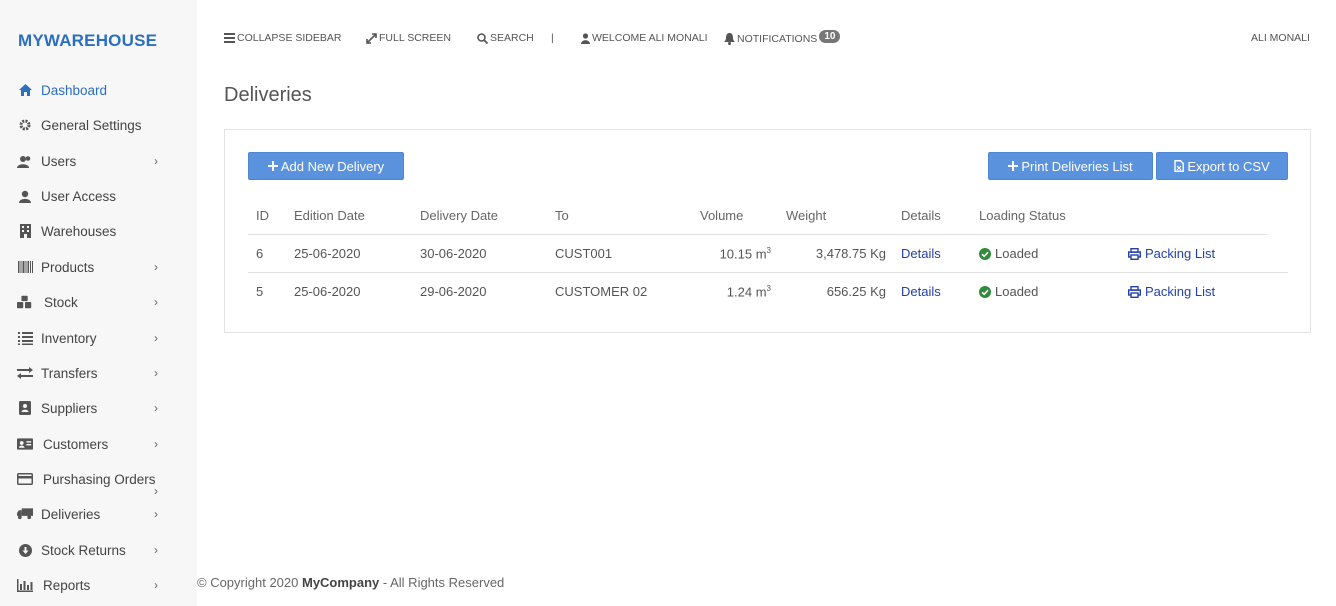 The width and height of the screenshot is (1336, 606). What do you see at coordinates (59, 161) in the screenshot?
I see `sidebar-item-label: Users` at bounding box center [59, 161].